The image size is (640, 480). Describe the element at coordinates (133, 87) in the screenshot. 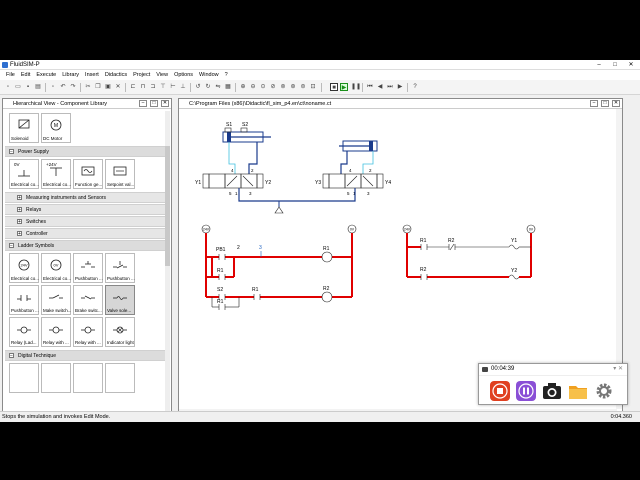

I see `align-left-icon: ⊏` at that location.